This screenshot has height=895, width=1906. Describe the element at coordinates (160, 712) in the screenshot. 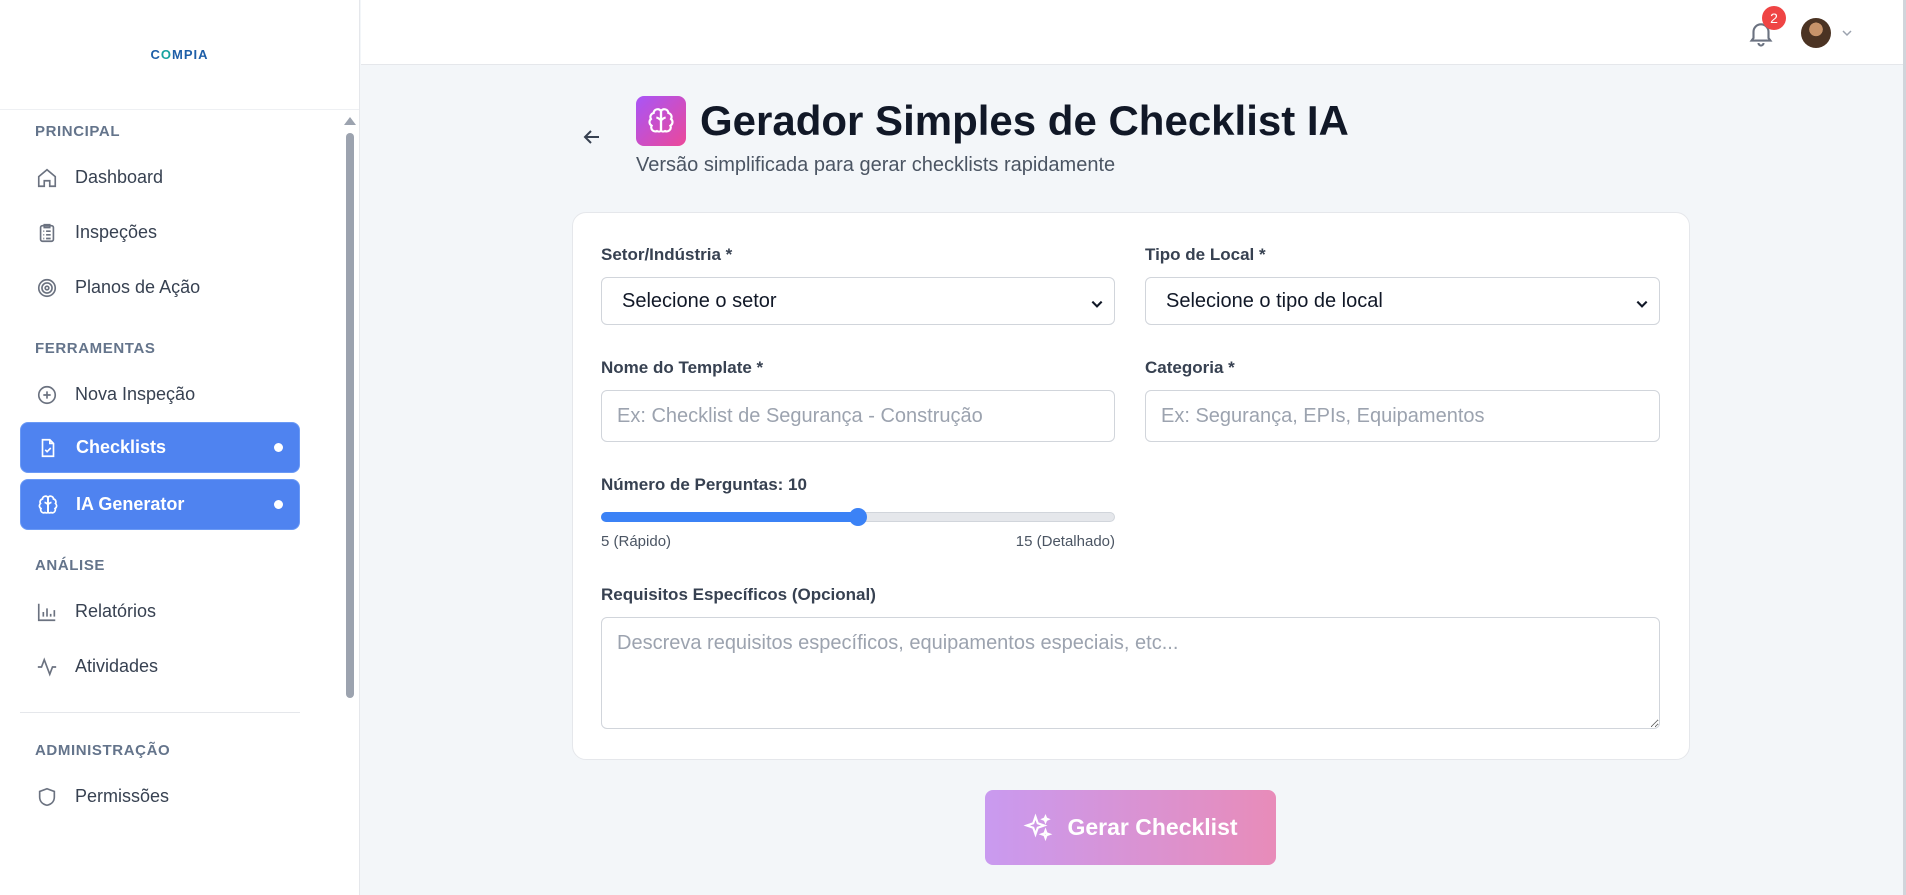

I see `sidebar-divider` at that location.